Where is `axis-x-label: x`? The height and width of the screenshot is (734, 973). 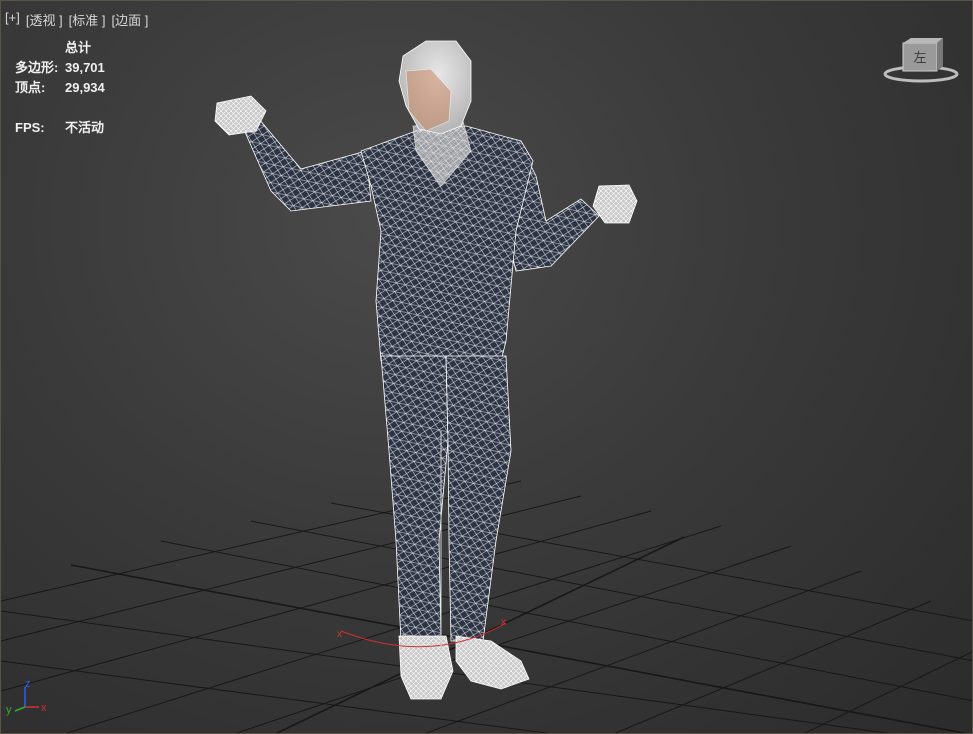 axis-x-label: x is located at coordinates (44, 708).